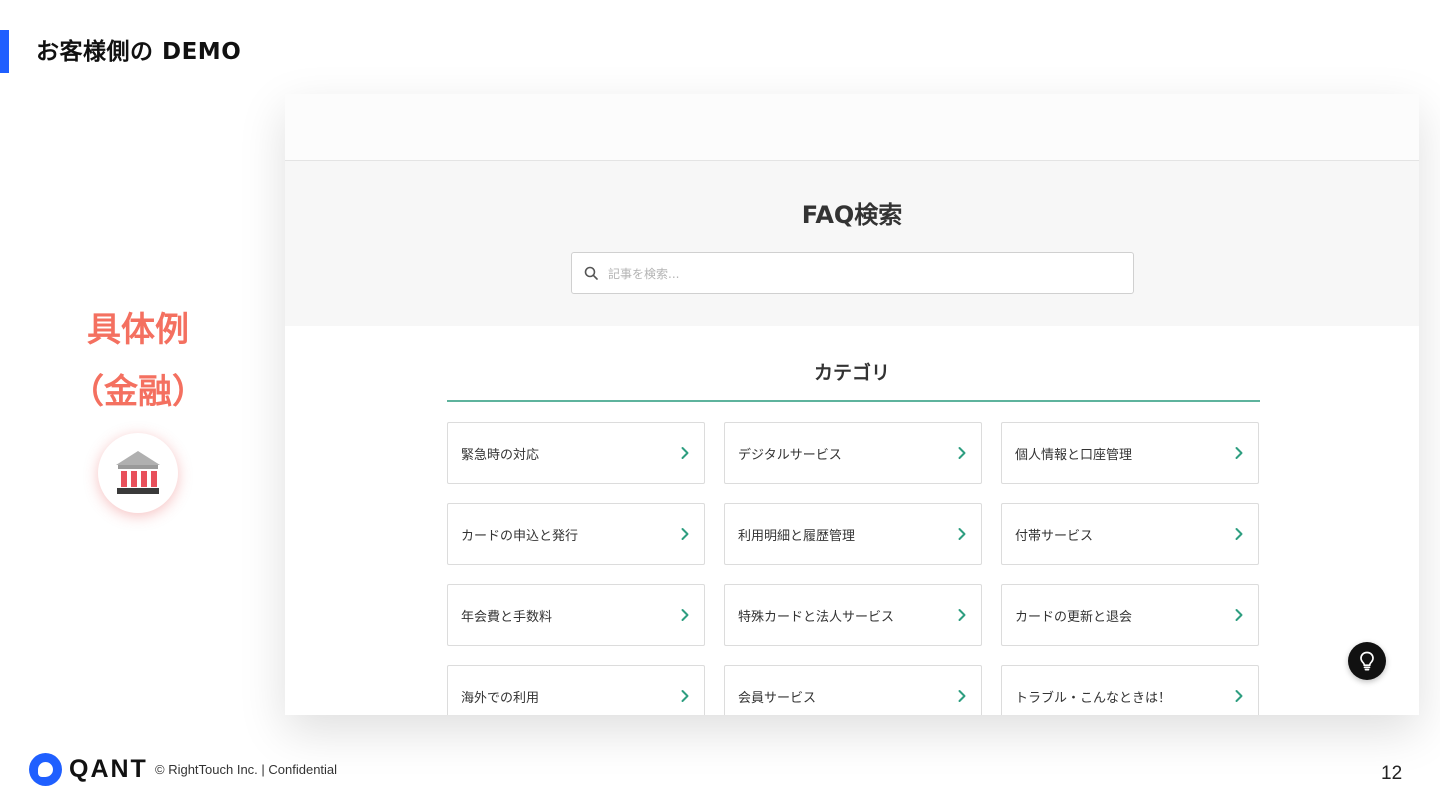  I want to click on category-label: トラブル・こんなときは！, so click(1093, 698).